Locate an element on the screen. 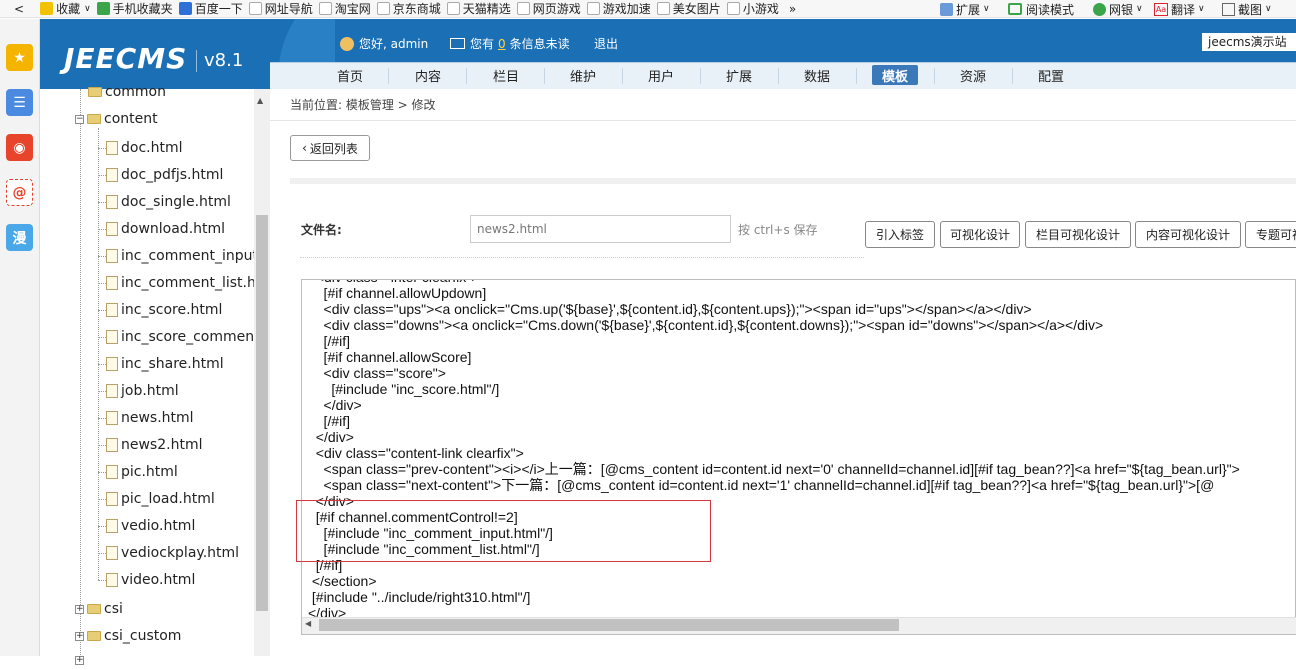  bookmark-item: 收藏 ∨ is located at coordinates (65, 8).